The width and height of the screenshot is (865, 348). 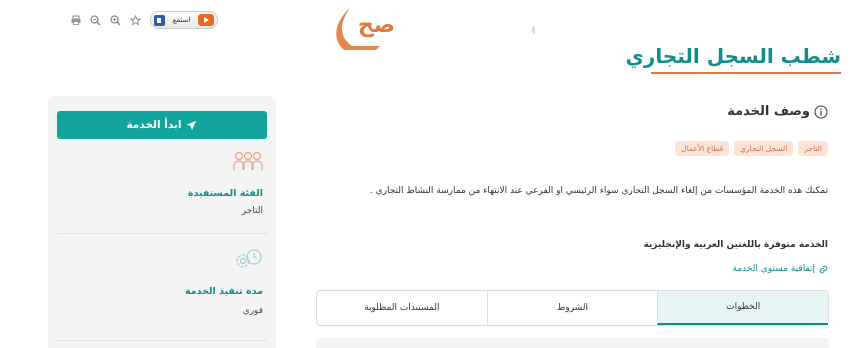 I want to click on gear-clock-icon, so click(x=248, y=262).